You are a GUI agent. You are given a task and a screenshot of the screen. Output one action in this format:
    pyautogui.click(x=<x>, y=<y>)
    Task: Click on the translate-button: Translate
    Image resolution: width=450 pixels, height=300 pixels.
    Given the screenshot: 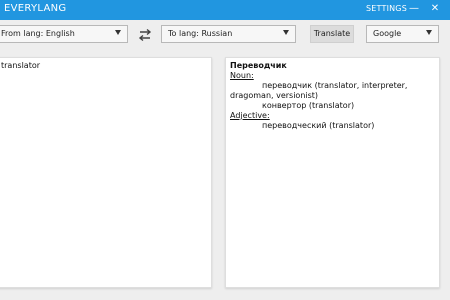 What is the action you would take?
    pyautogui.click(x=332, y=34)
    